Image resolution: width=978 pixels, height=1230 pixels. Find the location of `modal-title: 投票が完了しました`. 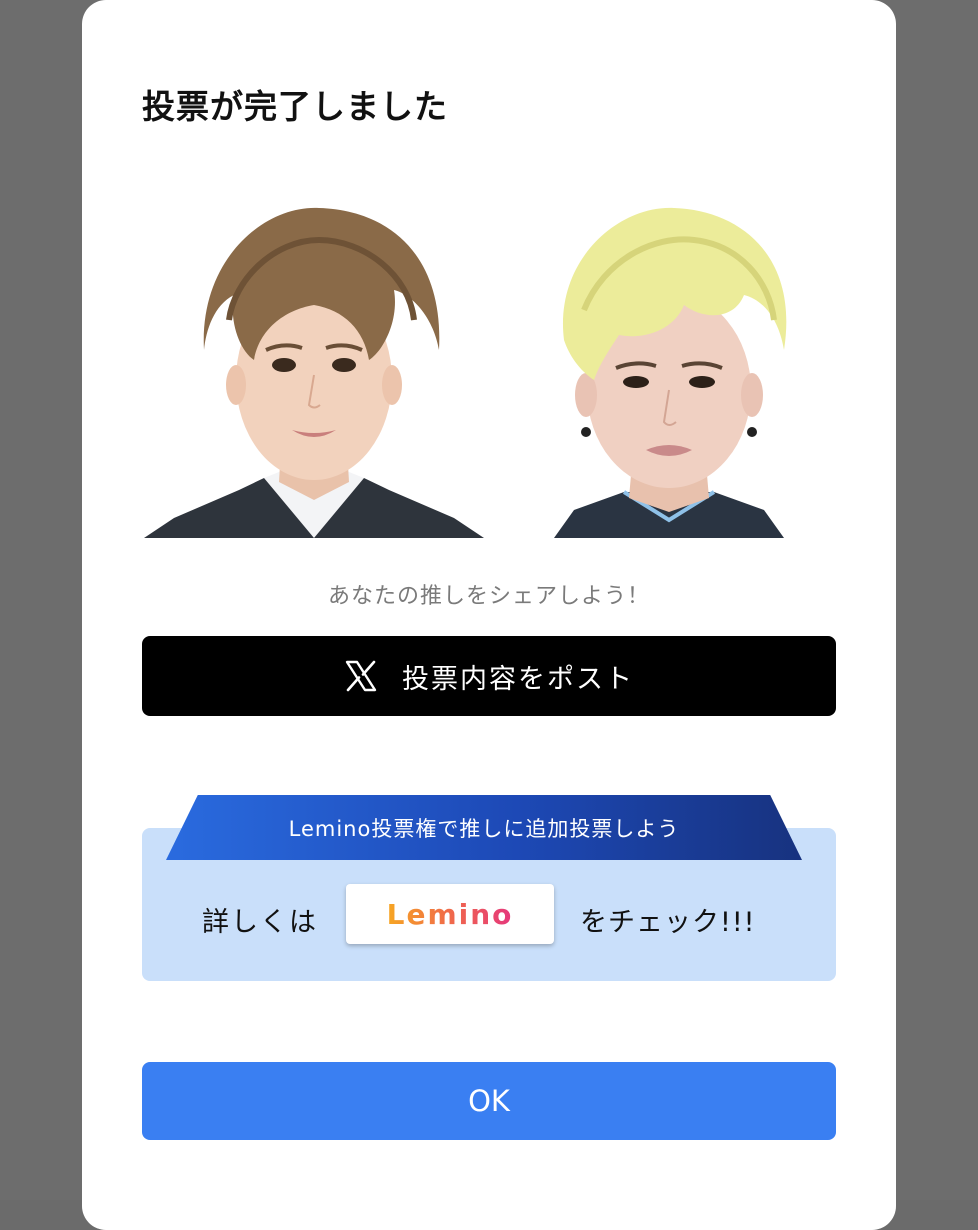

modal-title: 投票が完了しました is located at coordinates (295, 106).